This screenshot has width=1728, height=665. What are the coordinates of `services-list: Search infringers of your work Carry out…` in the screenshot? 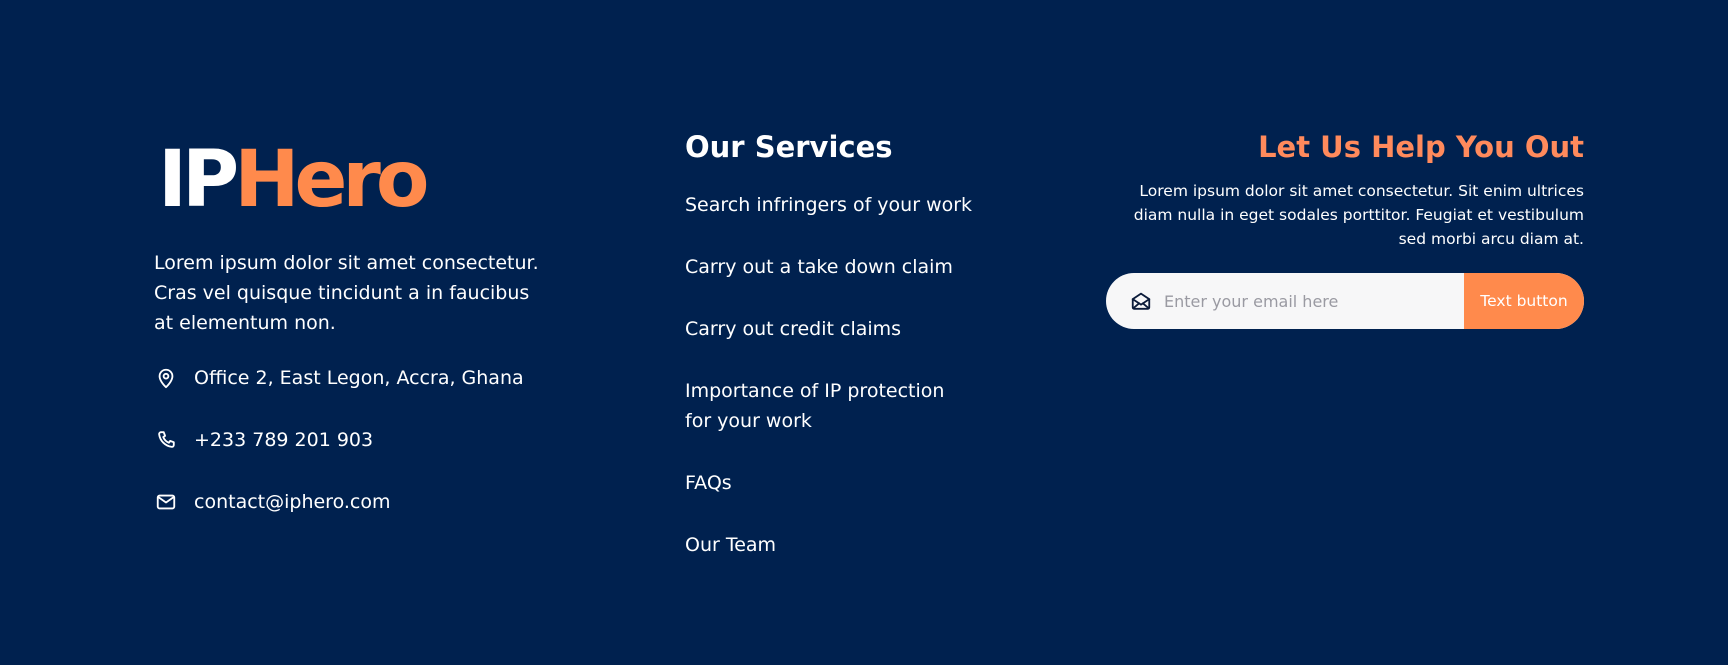 It's located at (830, 375).